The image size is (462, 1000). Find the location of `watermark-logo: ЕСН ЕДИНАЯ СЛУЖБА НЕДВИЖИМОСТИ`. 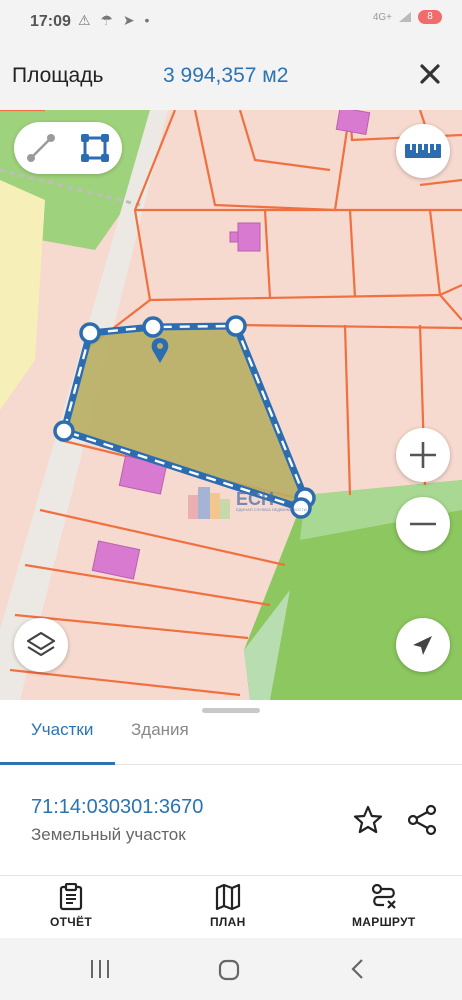

watermark-logo: ЕСН ЕДИНАЯ СЛУЖБА НЕДВИЖИМОСТИ is located at coordinates (246, 501).